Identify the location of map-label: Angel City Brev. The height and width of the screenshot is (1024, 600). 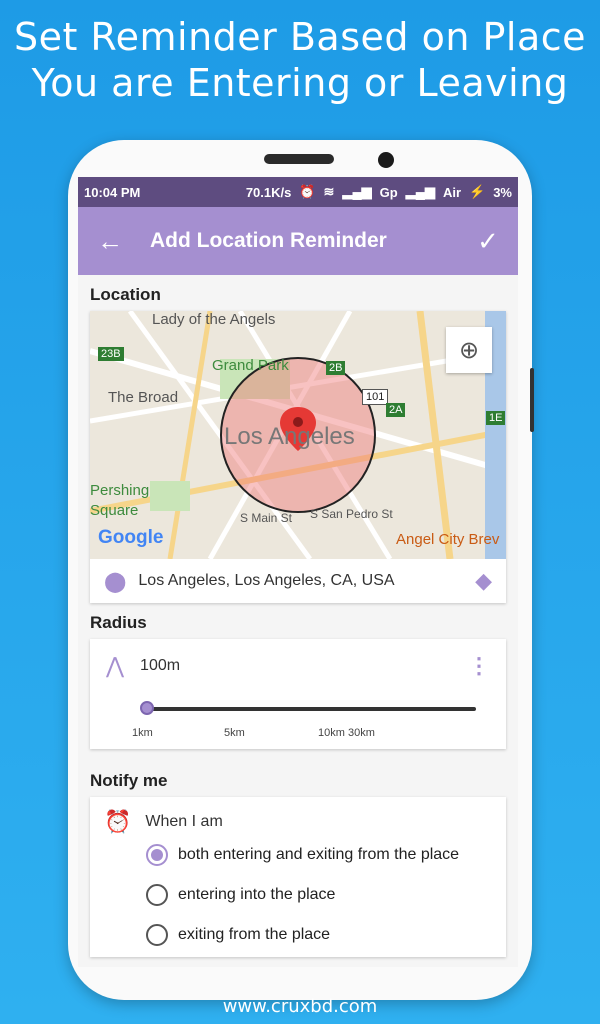
(448, 539).